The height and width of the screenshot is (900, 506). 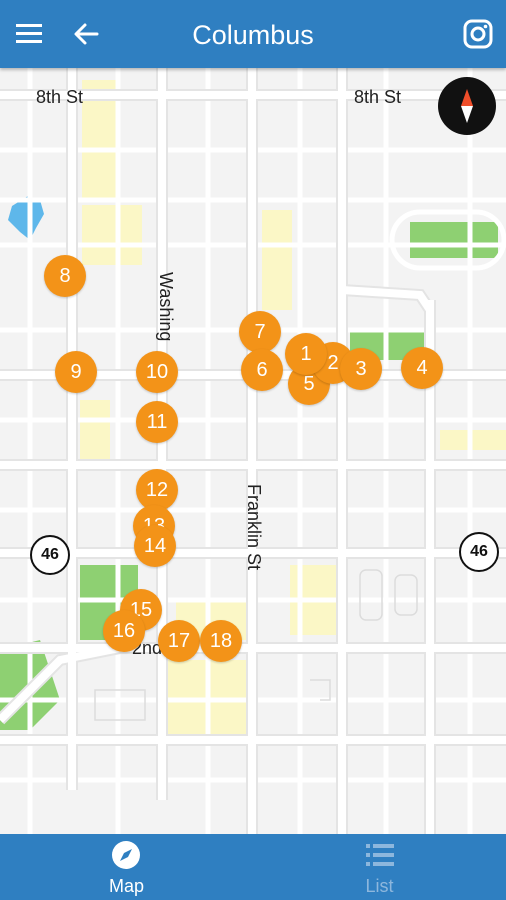 I want to click on map-marker-16: 16, so click(x=124, y=631).